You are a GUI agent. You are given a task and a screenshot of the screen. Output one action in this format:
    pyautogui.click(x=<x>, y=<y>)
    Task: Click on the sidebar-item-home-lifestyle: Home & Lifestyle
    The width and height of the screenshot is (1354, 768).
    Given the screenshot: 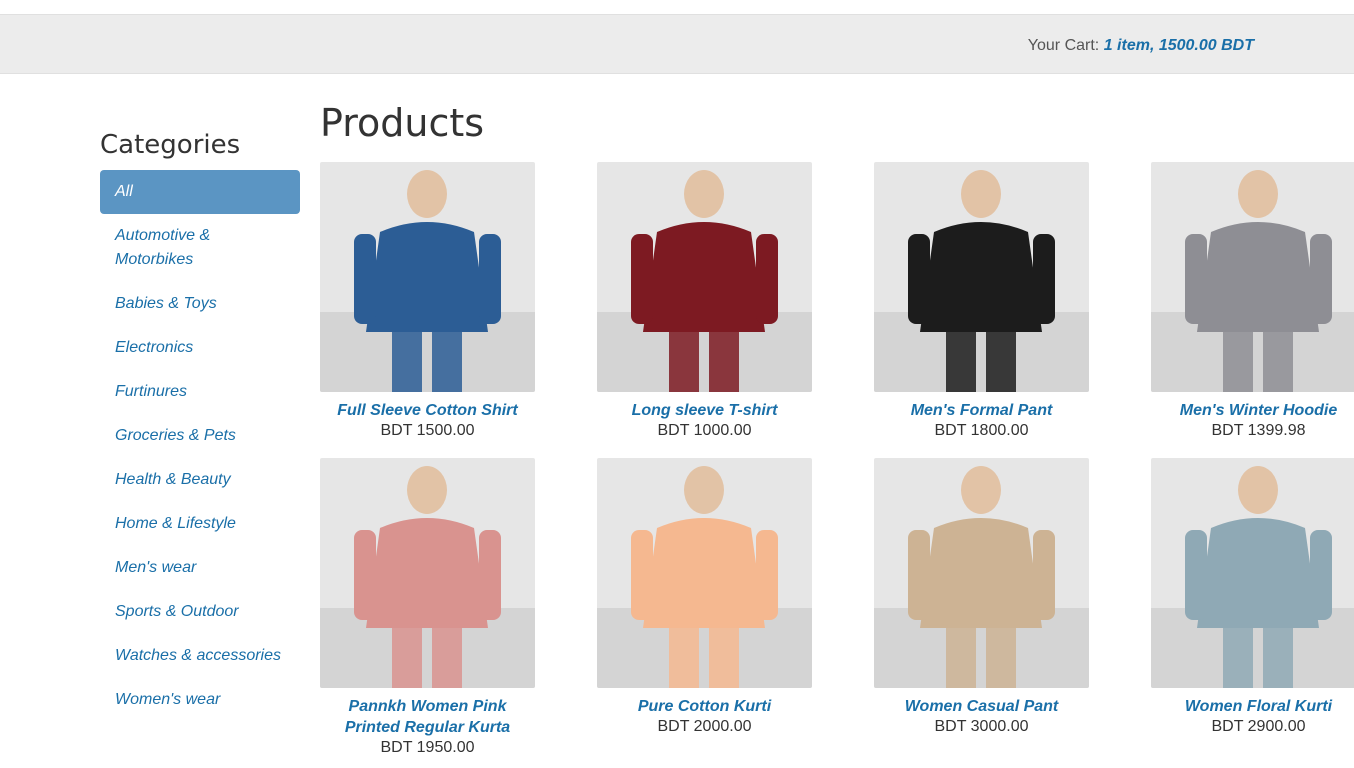 What is the action you would take?
    pyautogui.click(x=200, y=524)
    